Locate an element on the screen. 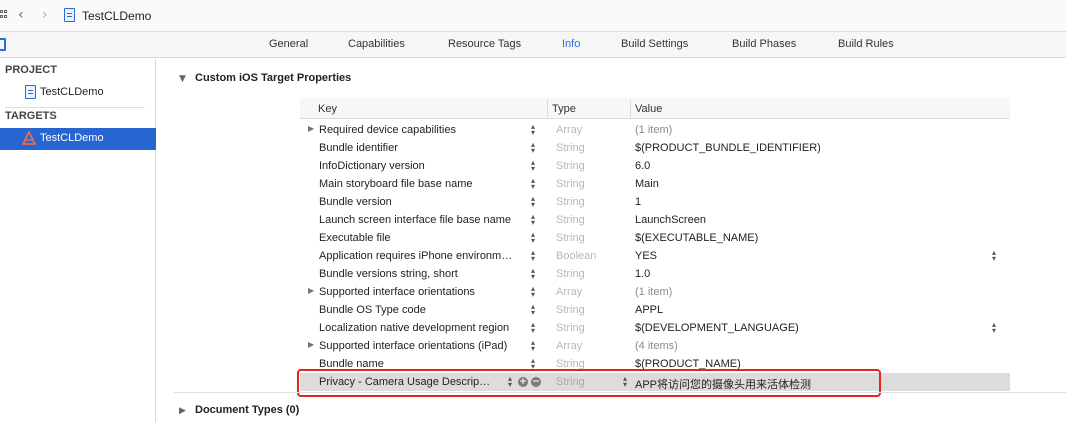 The width and height of the screenshot is (1066, 422). table-row: Bundle OS Type code ▴ ▾ String APPL is located at coordinates (655, 310).